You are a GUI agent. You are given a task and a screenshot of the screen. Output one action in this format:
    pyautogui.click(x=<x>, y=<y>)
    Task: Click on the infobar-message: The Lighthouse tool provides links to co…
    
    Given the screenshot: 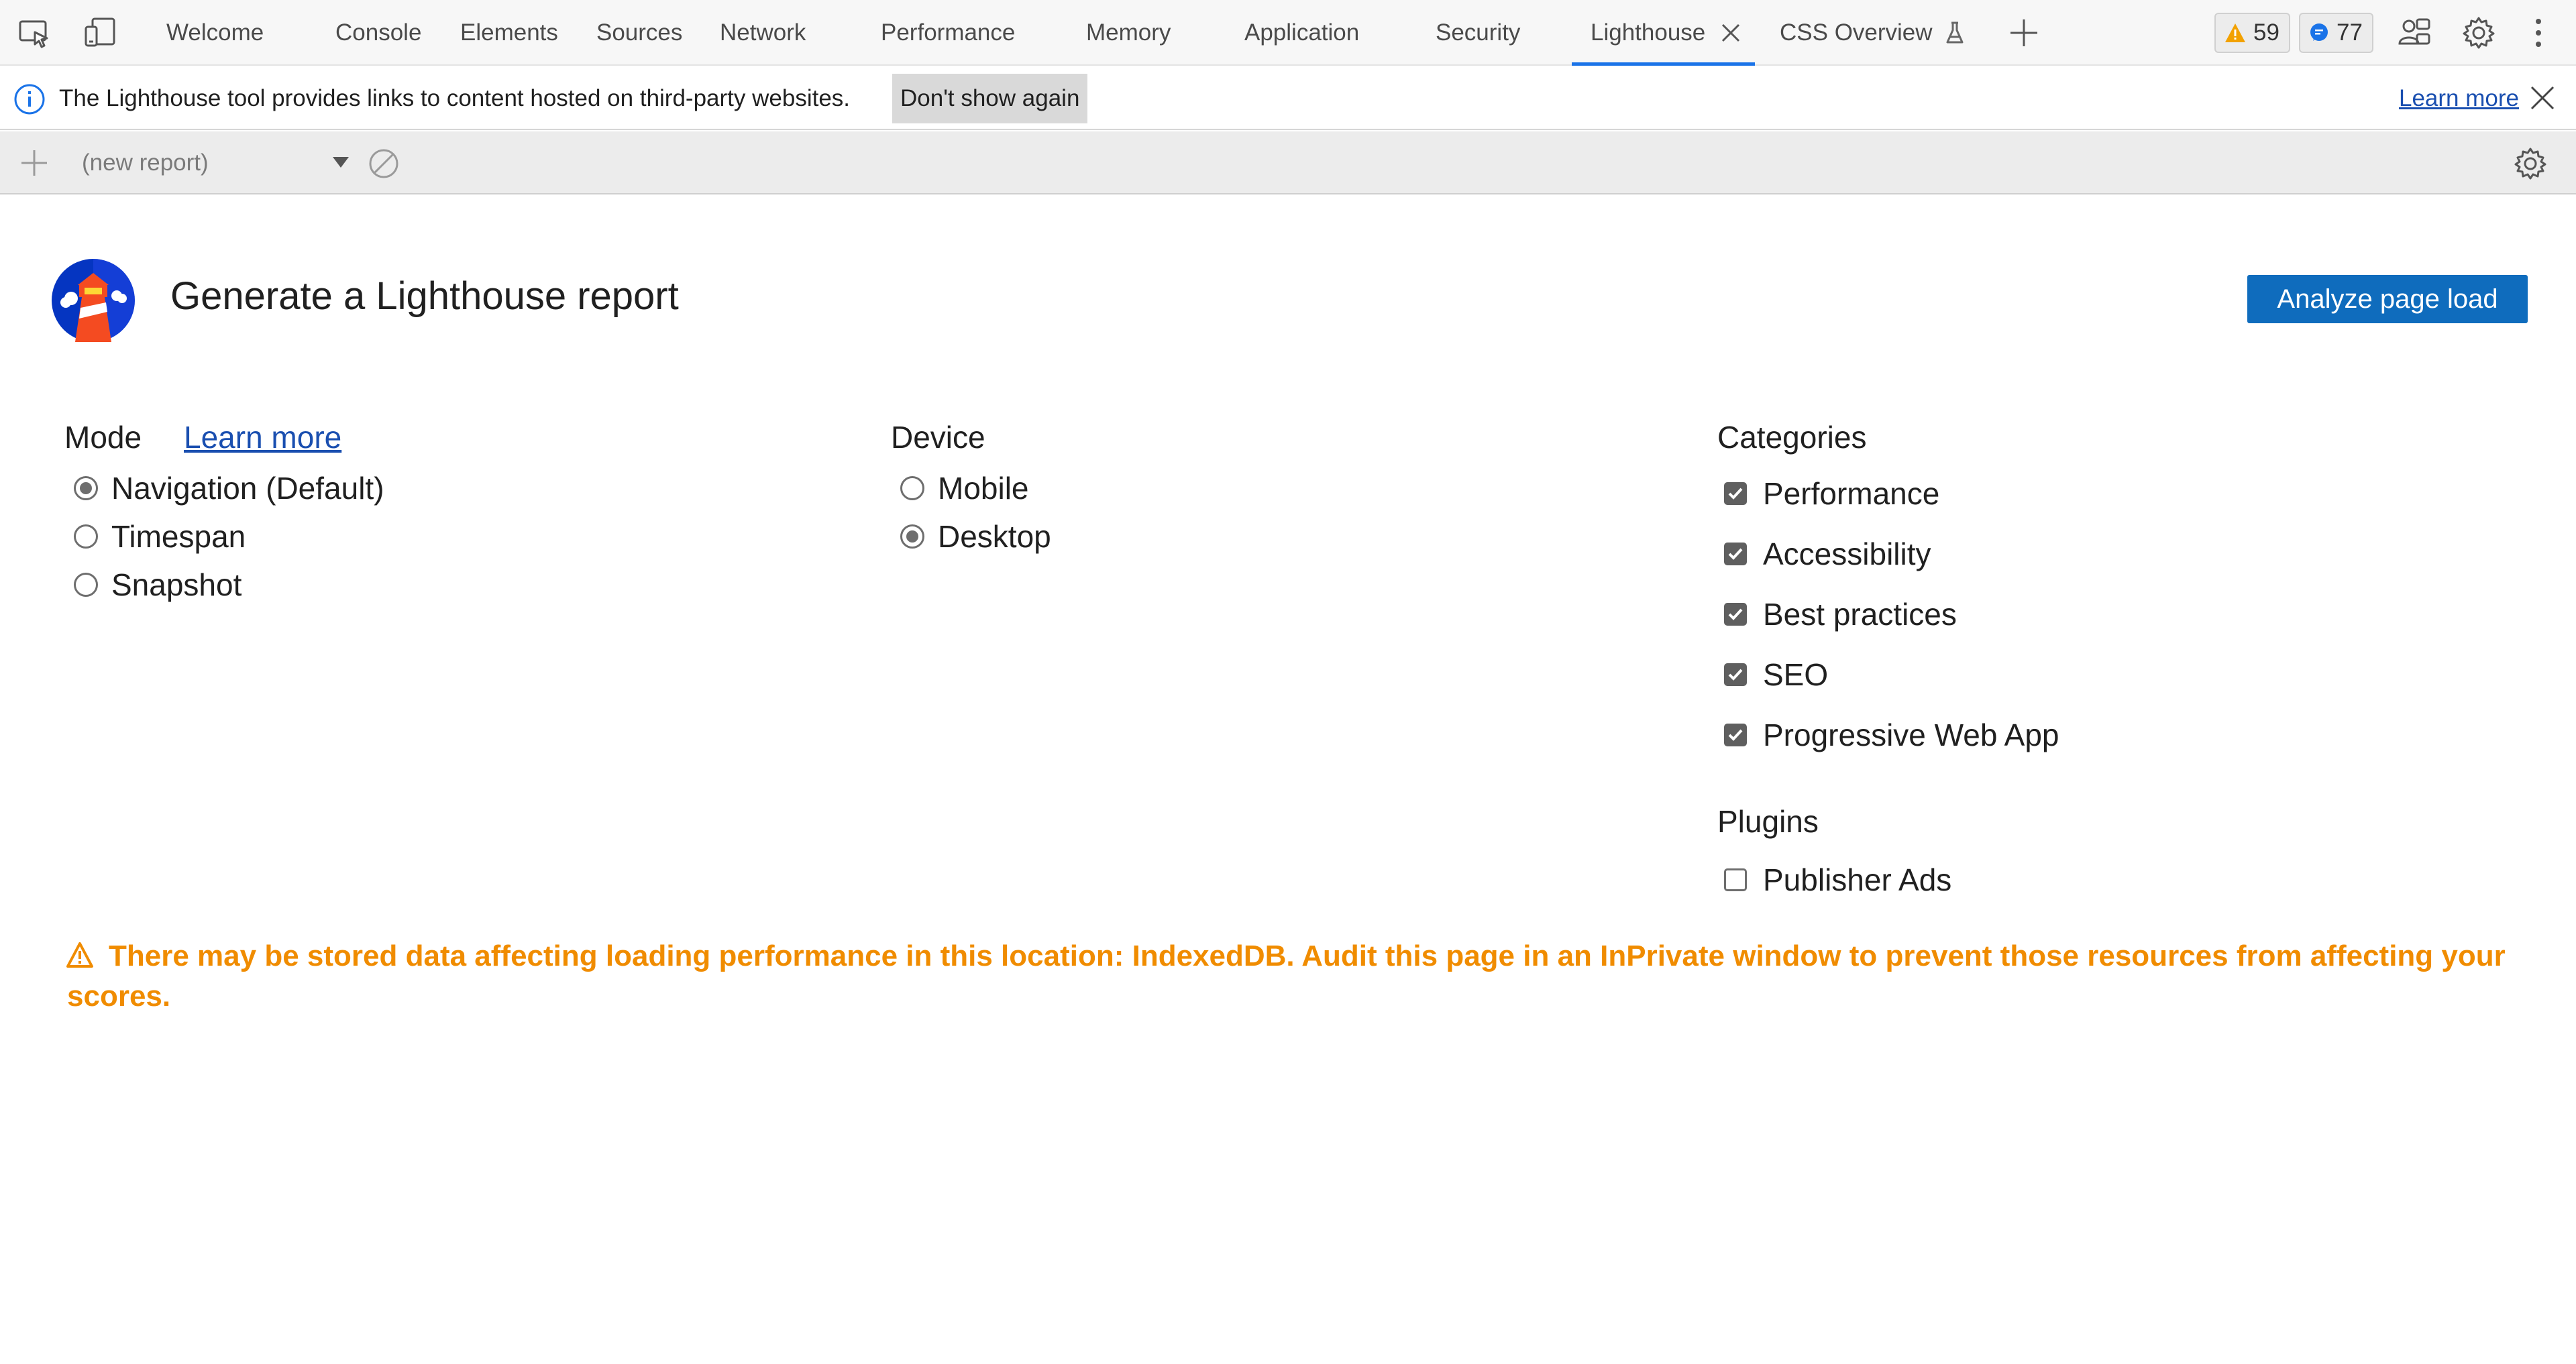 What is the action you would take?
    pyautogui.click(x=455, y=98)
    